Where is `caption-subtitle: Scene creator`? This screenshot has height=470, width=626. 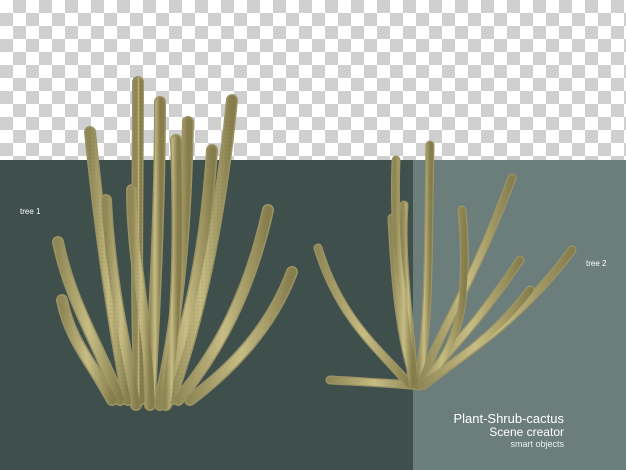 caption-subtitle: Scene creator is located at coordinates (526, 432).